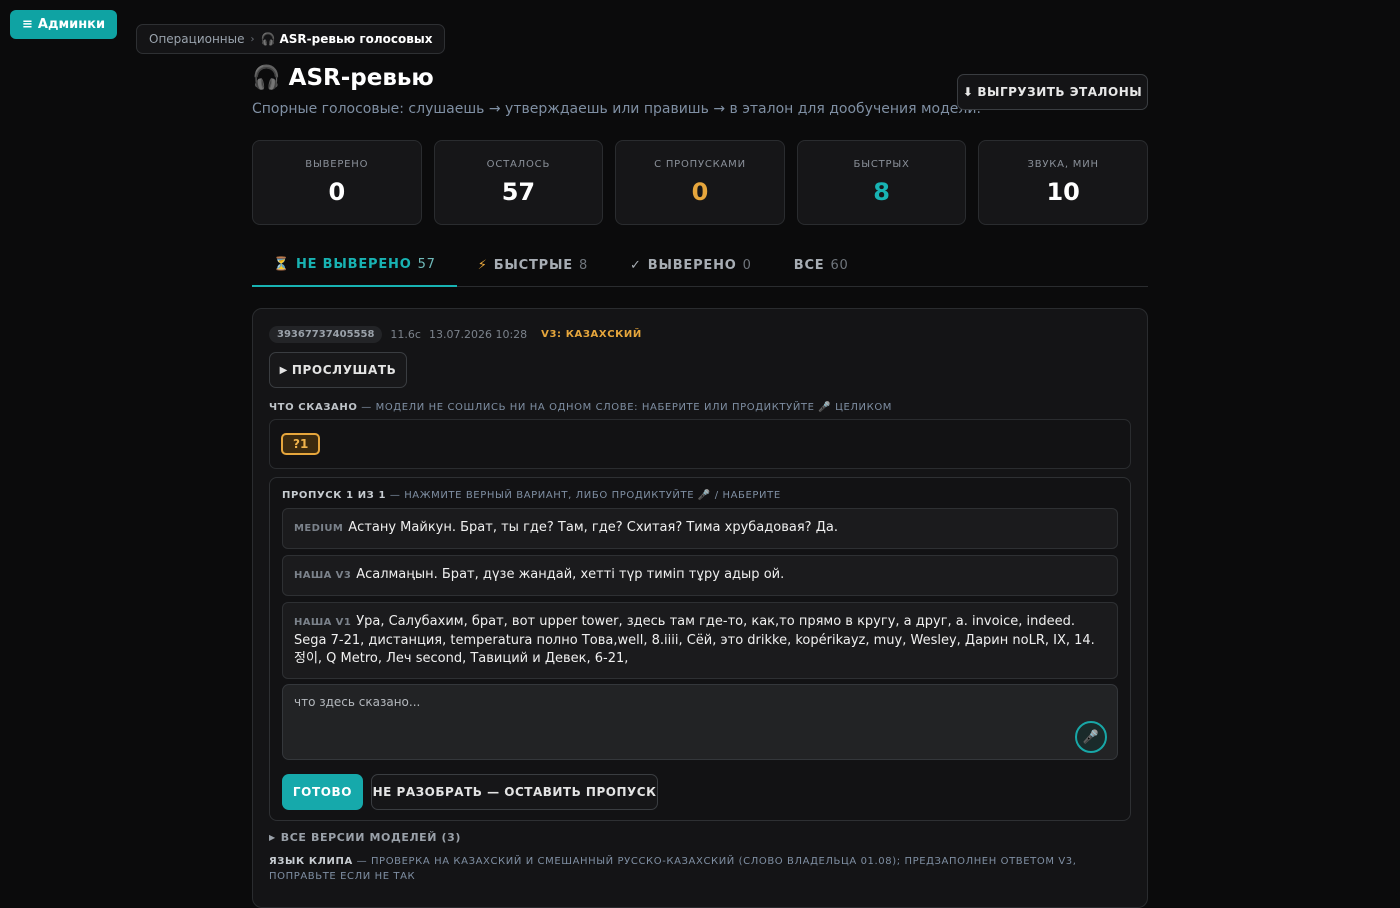 This screenshot has height=908, width=1400. I want to click on gap-title: ПРОПУСК 1 ИЗ 1, so click(334, 495).